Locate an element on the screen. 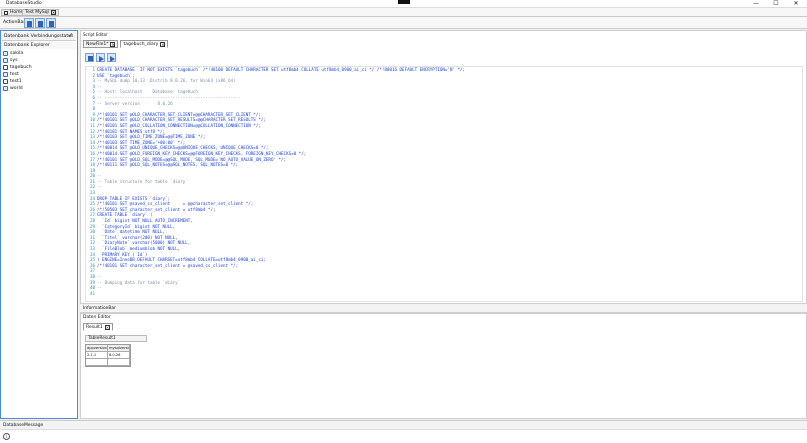  tree-item-sakila: sakila is located at coordinates (38, 53).